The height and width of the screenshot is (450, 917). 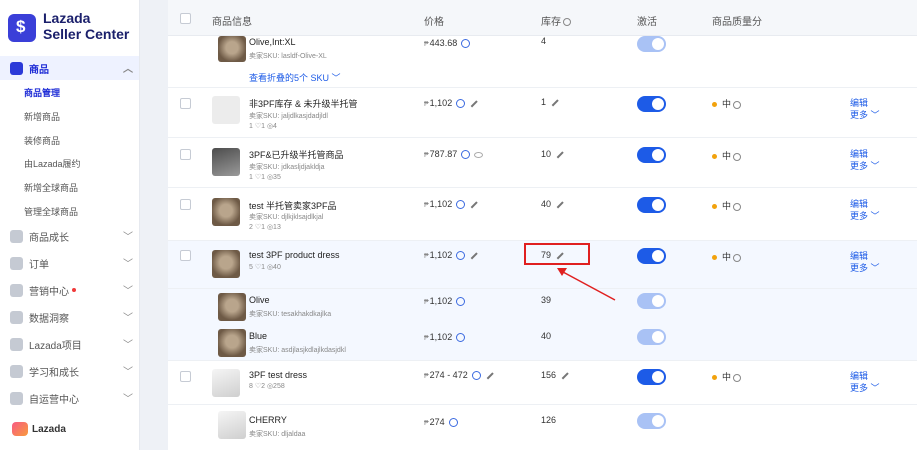 I want to click on menu-orders: 订单 ﹀, so click(x=69, y=263).